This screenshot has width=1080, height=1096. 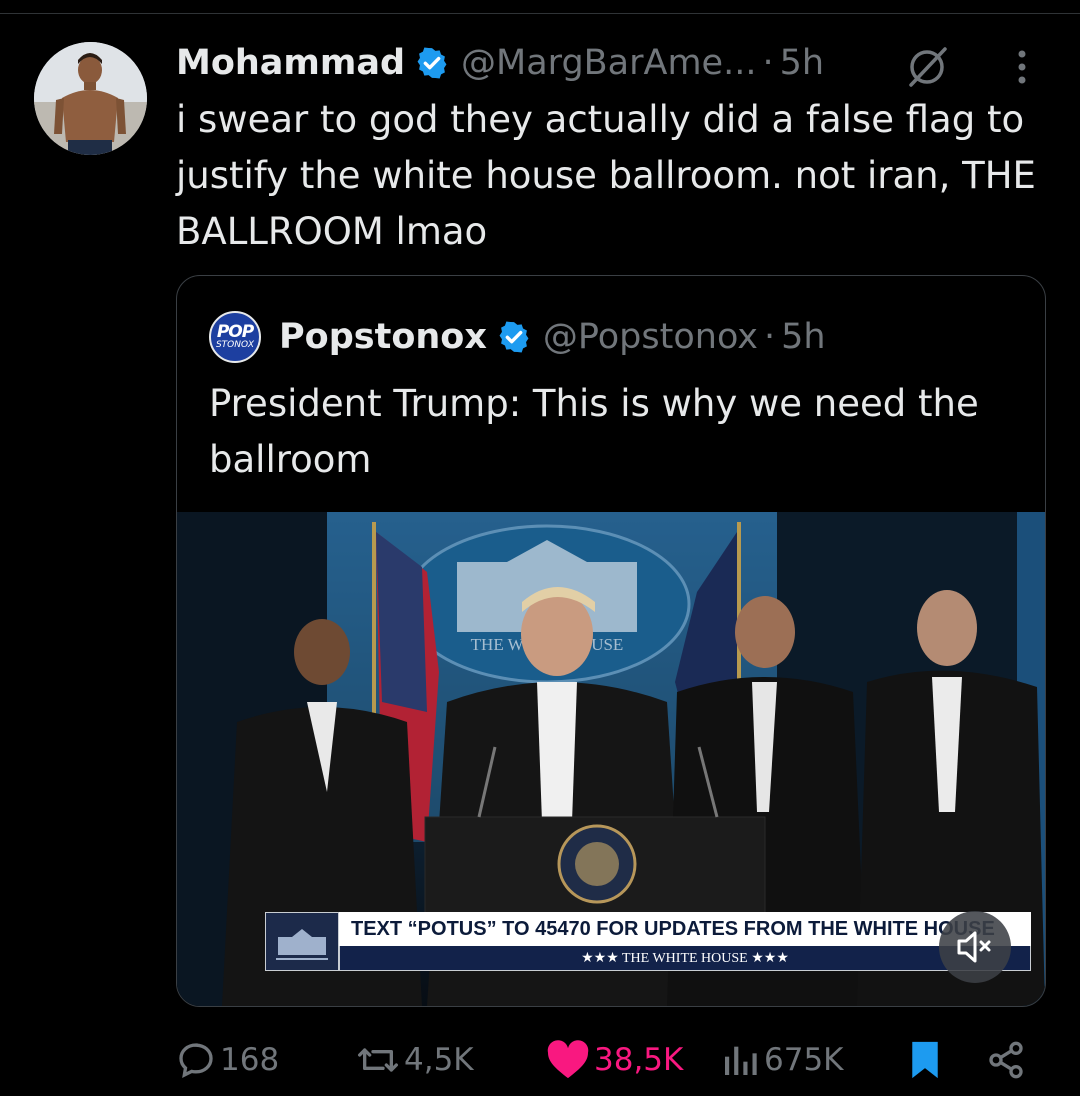 What do you see at coordinates (196, 1060) in the screenshot?
I see `reply-icon` at bounding box center [196, 1060].